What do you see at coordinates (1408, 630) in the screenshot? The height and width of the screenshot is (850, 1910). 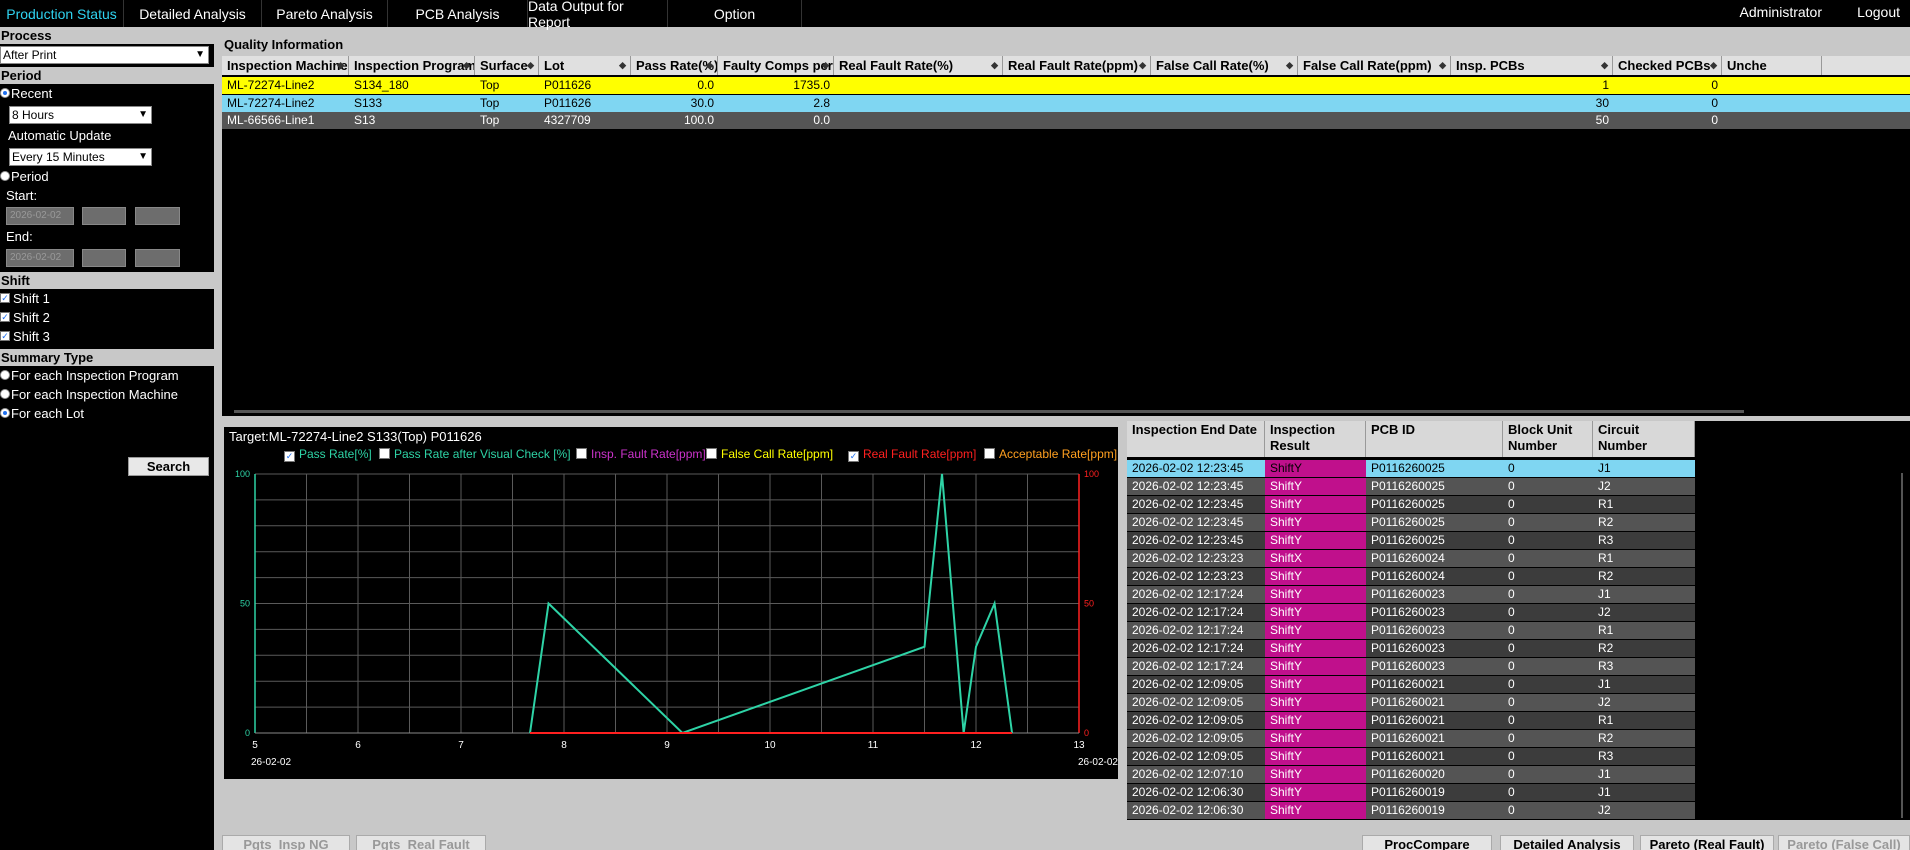 I see `list-cell: P0116260023` at bounding box center [1408, 630].